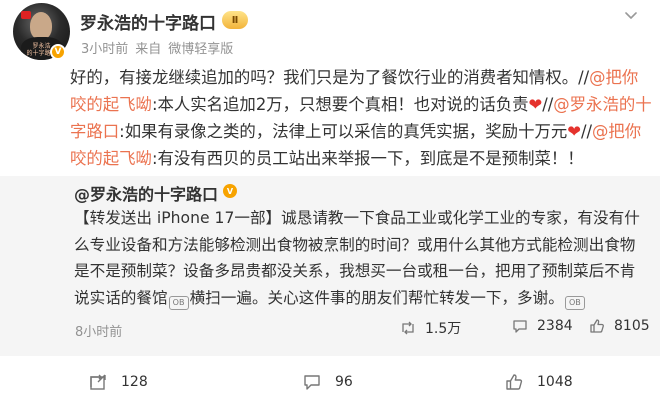  I want to click on source-label: 来自, so click(148, 49).